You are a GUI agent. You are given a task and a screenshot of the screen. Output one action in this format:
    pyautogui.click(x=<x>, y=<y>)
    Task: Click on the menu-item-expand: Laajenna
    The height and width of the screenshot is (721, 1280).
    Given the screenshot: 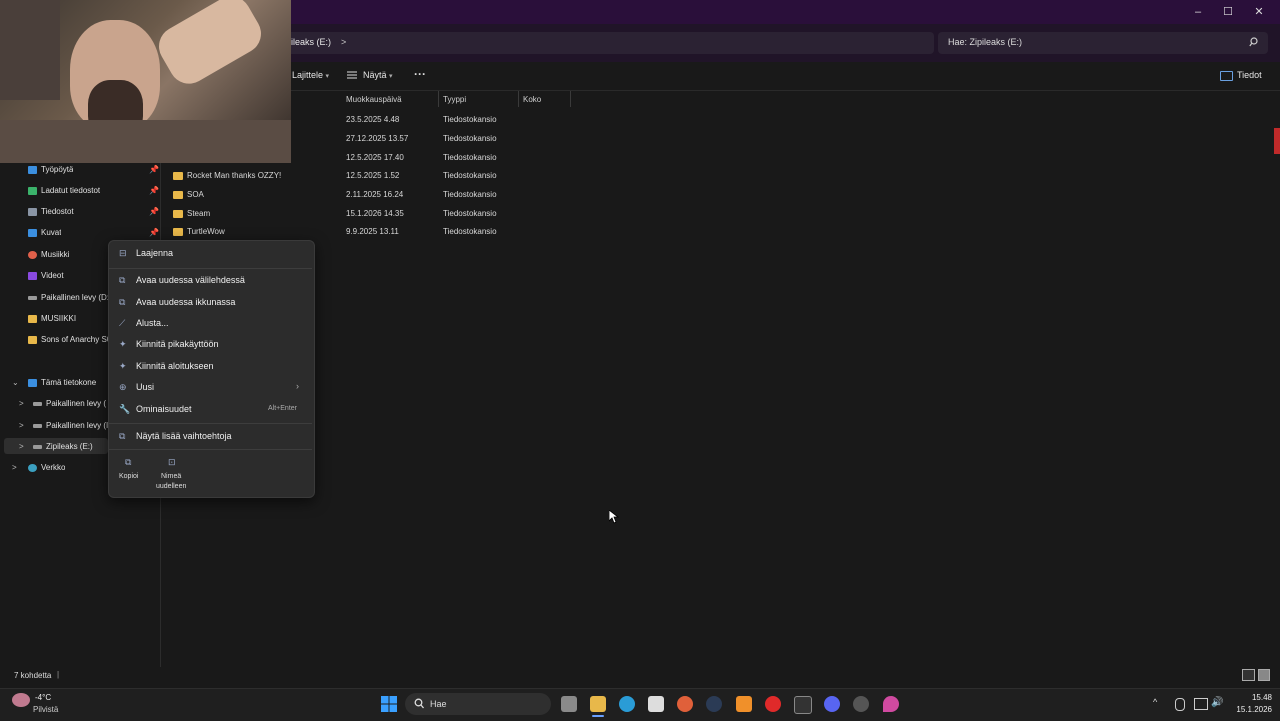 What is the action you would take?
    pyautogui.click(x=154, y=253)
    